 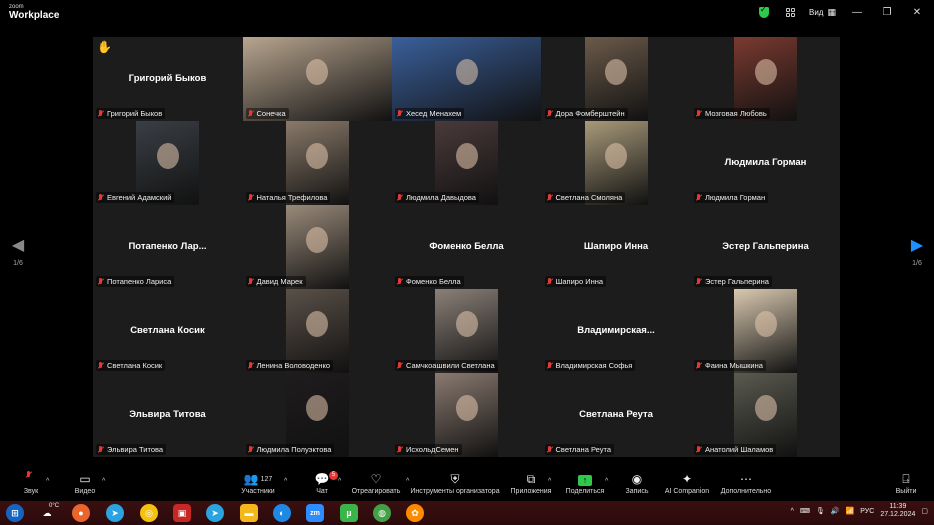 I want to click on participant-name-text: Фоменко Белла, so click(x=433, y=281).